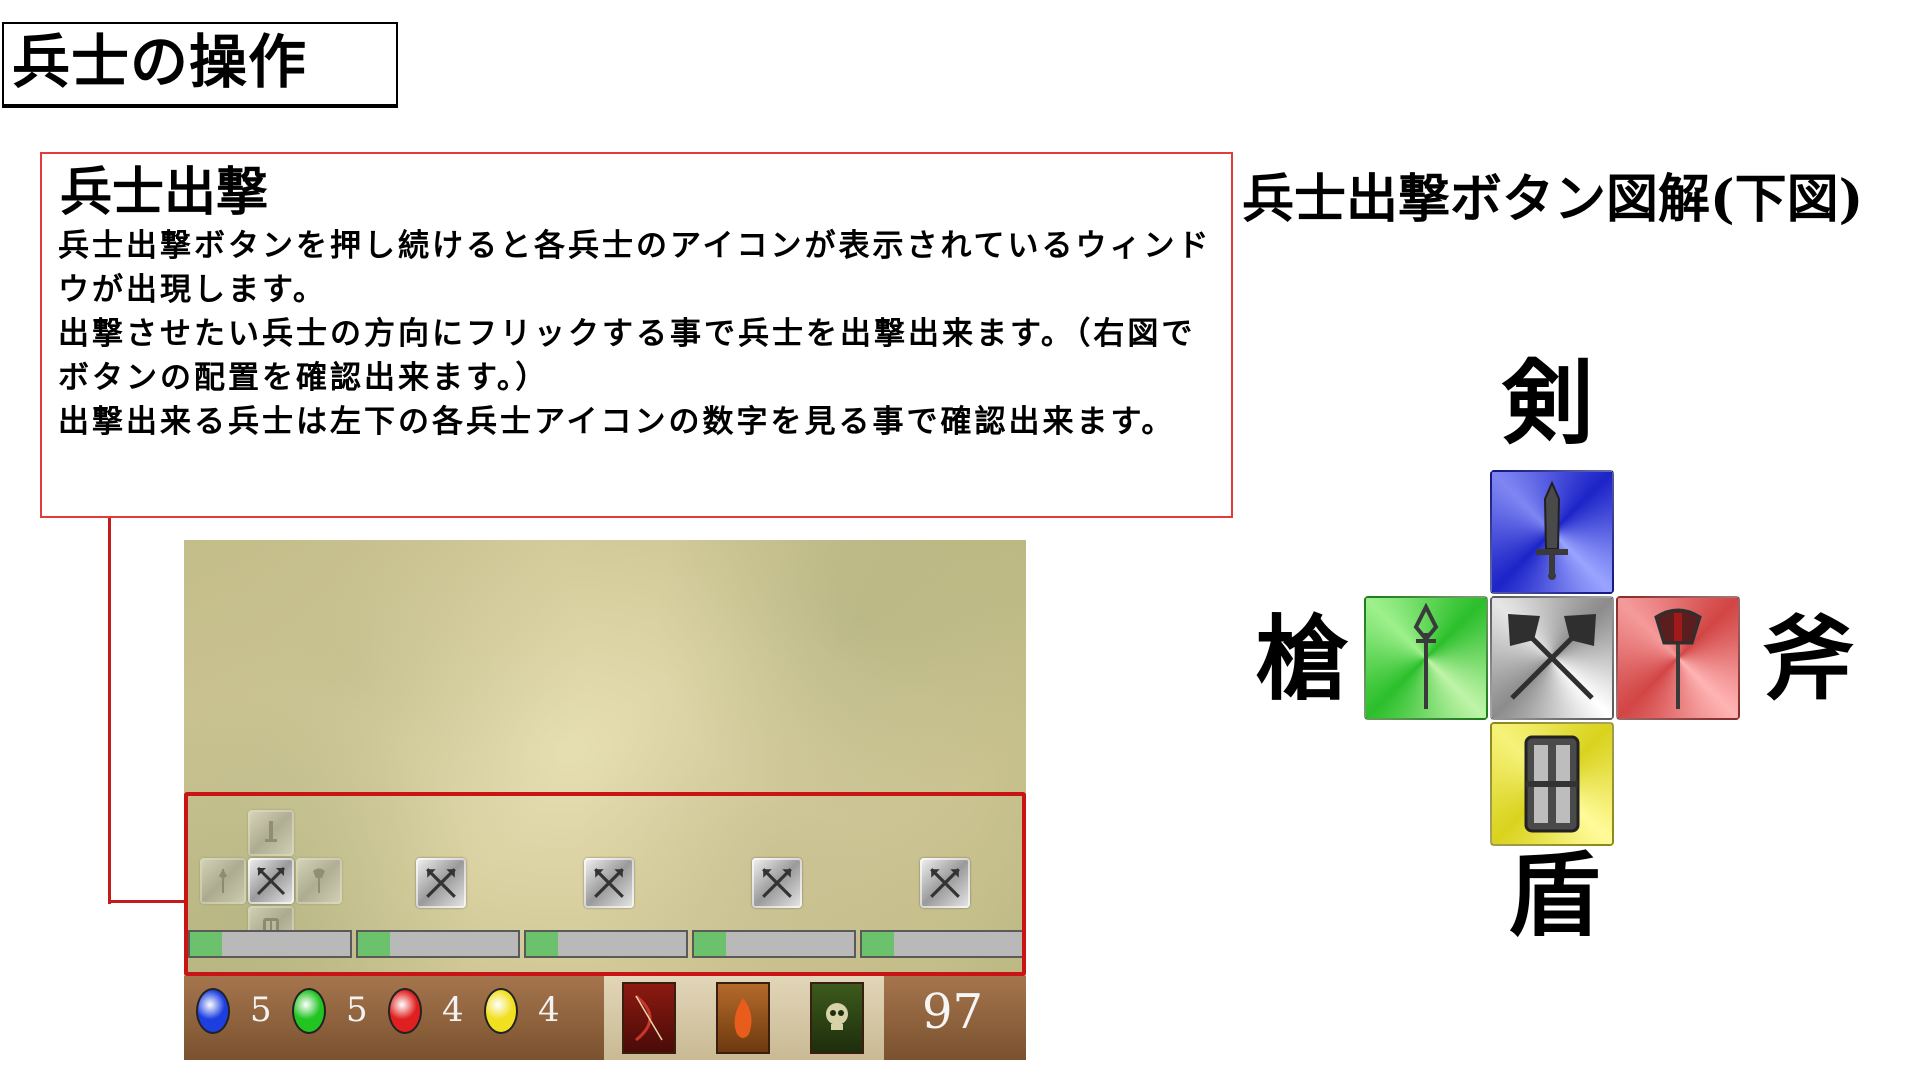 The image size is (1920, 1080). What do you see at coordinates (617, 422) in the screenshot?
I see `explanation-line: 出撃出来る兵士は左下の各兵士アイコンの数字を見る事で確認出来ます。` at bounding box center [617, 422].